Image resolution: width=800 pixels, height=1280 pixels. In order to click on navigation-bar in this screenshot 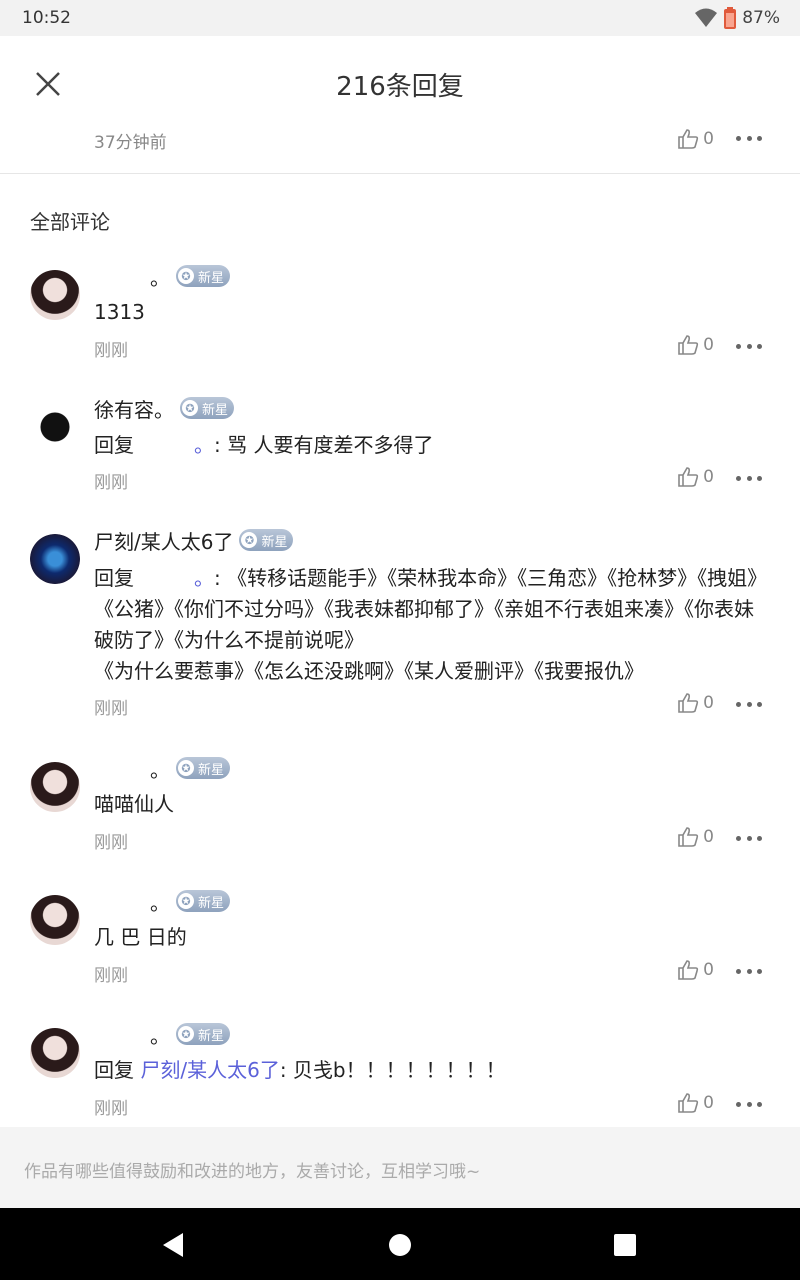, I will do `click(400, 1244)`.